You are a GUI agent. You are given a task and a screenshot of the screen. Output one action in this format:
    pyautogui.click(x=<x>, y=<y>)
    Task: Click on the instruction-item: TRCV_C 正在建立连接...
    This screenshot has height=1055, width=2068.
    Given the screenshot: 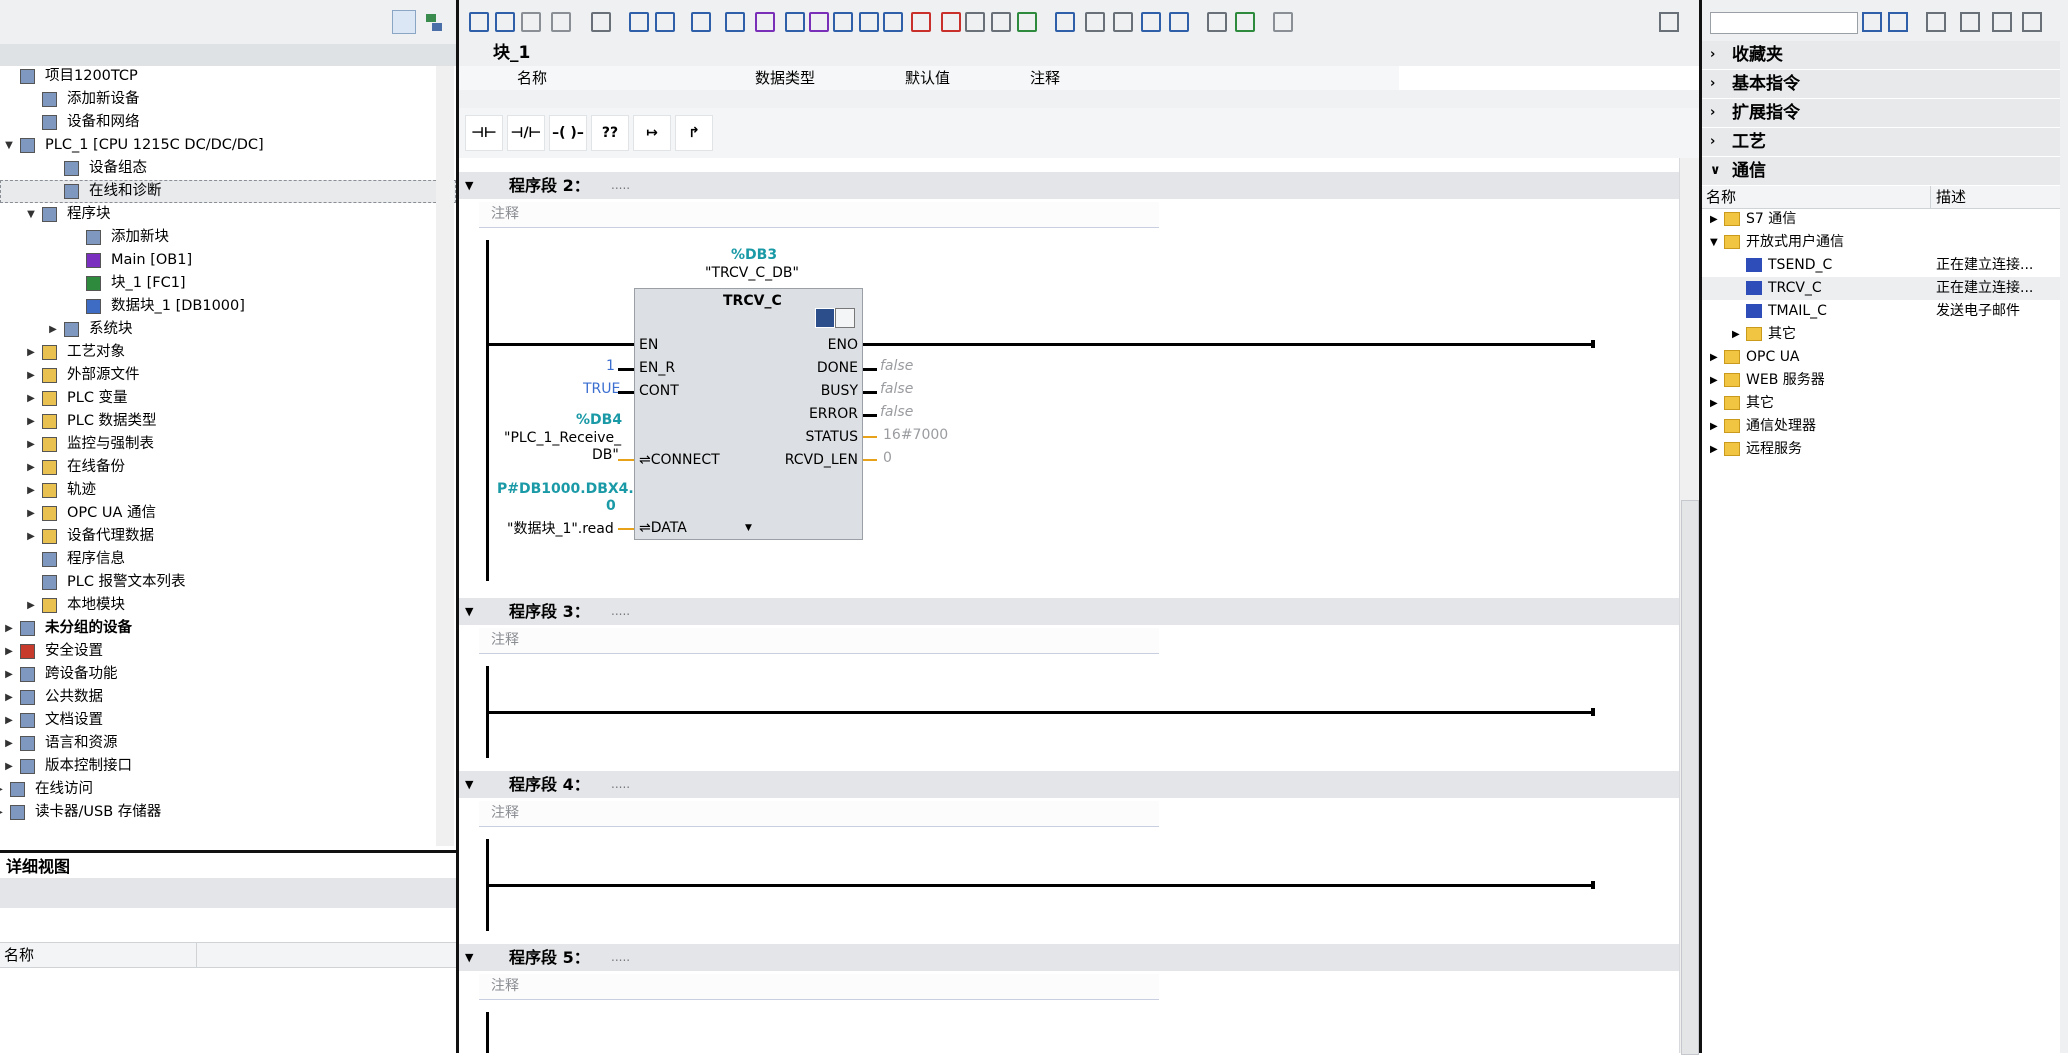 What is the action you would take?
    pyautogui.click(x=1881, y=288)
    